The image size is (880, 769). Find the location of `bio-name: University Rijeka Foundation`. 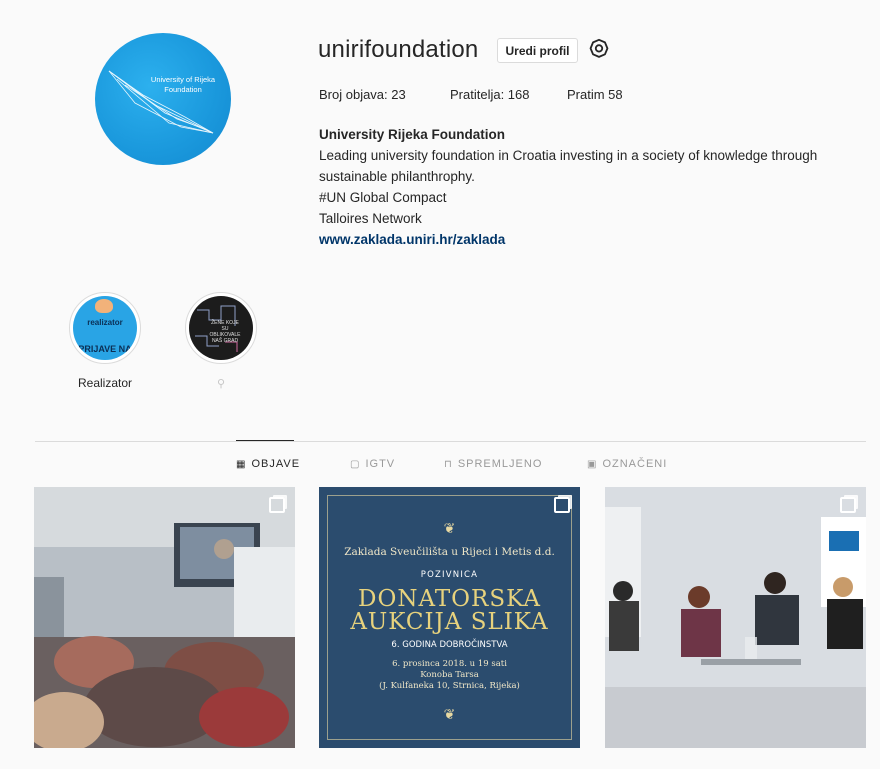

bio-name: University Rijeka Foundation is located at coordinates (412, 134).